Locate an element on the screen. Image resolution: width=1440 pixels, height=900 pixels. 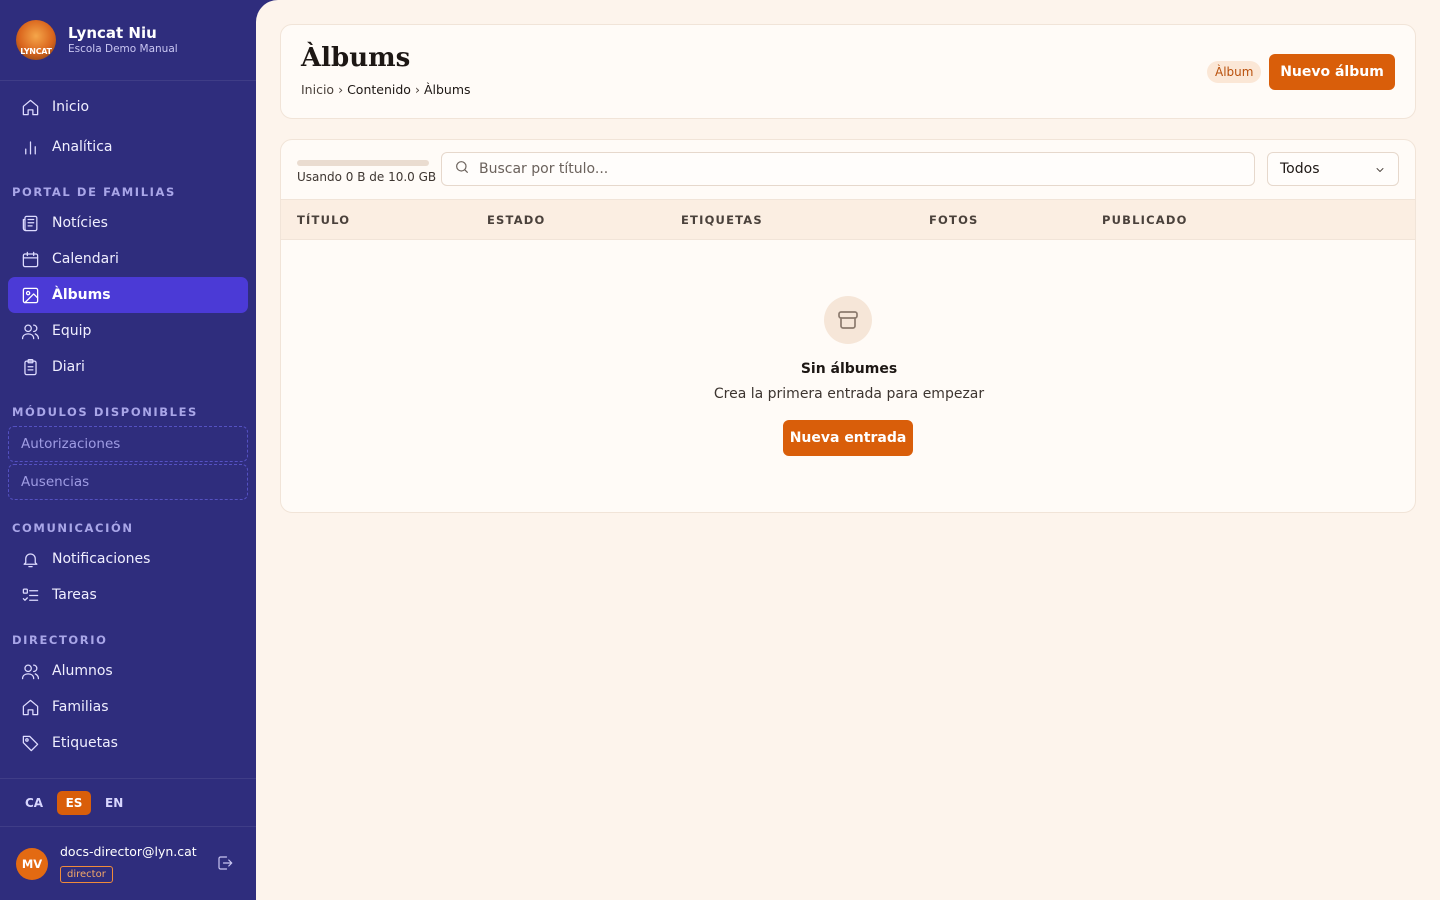
page-title: Àlbums is located at coordinates (356, 58).